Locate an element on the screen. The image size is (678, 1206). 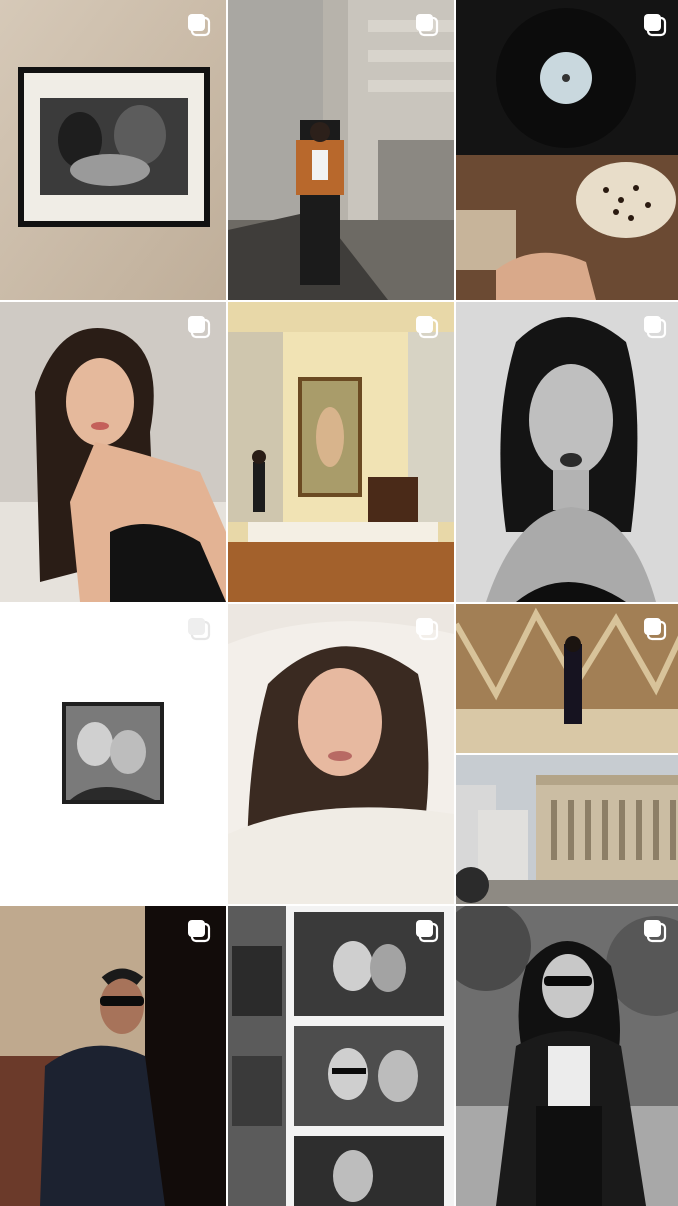
post-tile-woman-at-building is located at coordinates (341, 150).